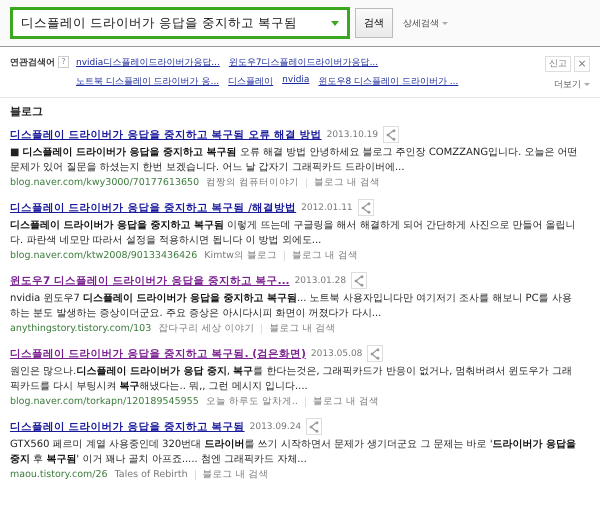 The image size is (600, 526). What do you see at coordinates (27, 111) in the screenshot?
I see `section-title: 블로그` at bounding box center [27, 111].